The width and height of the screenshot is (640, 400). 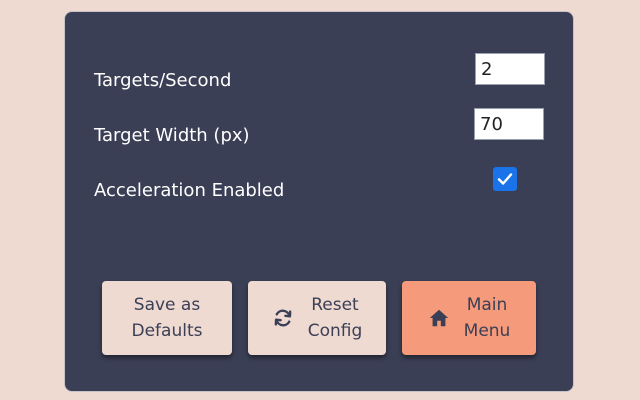 I want to click on reset-config-label: Reset Config, so click(x=335, y=318).